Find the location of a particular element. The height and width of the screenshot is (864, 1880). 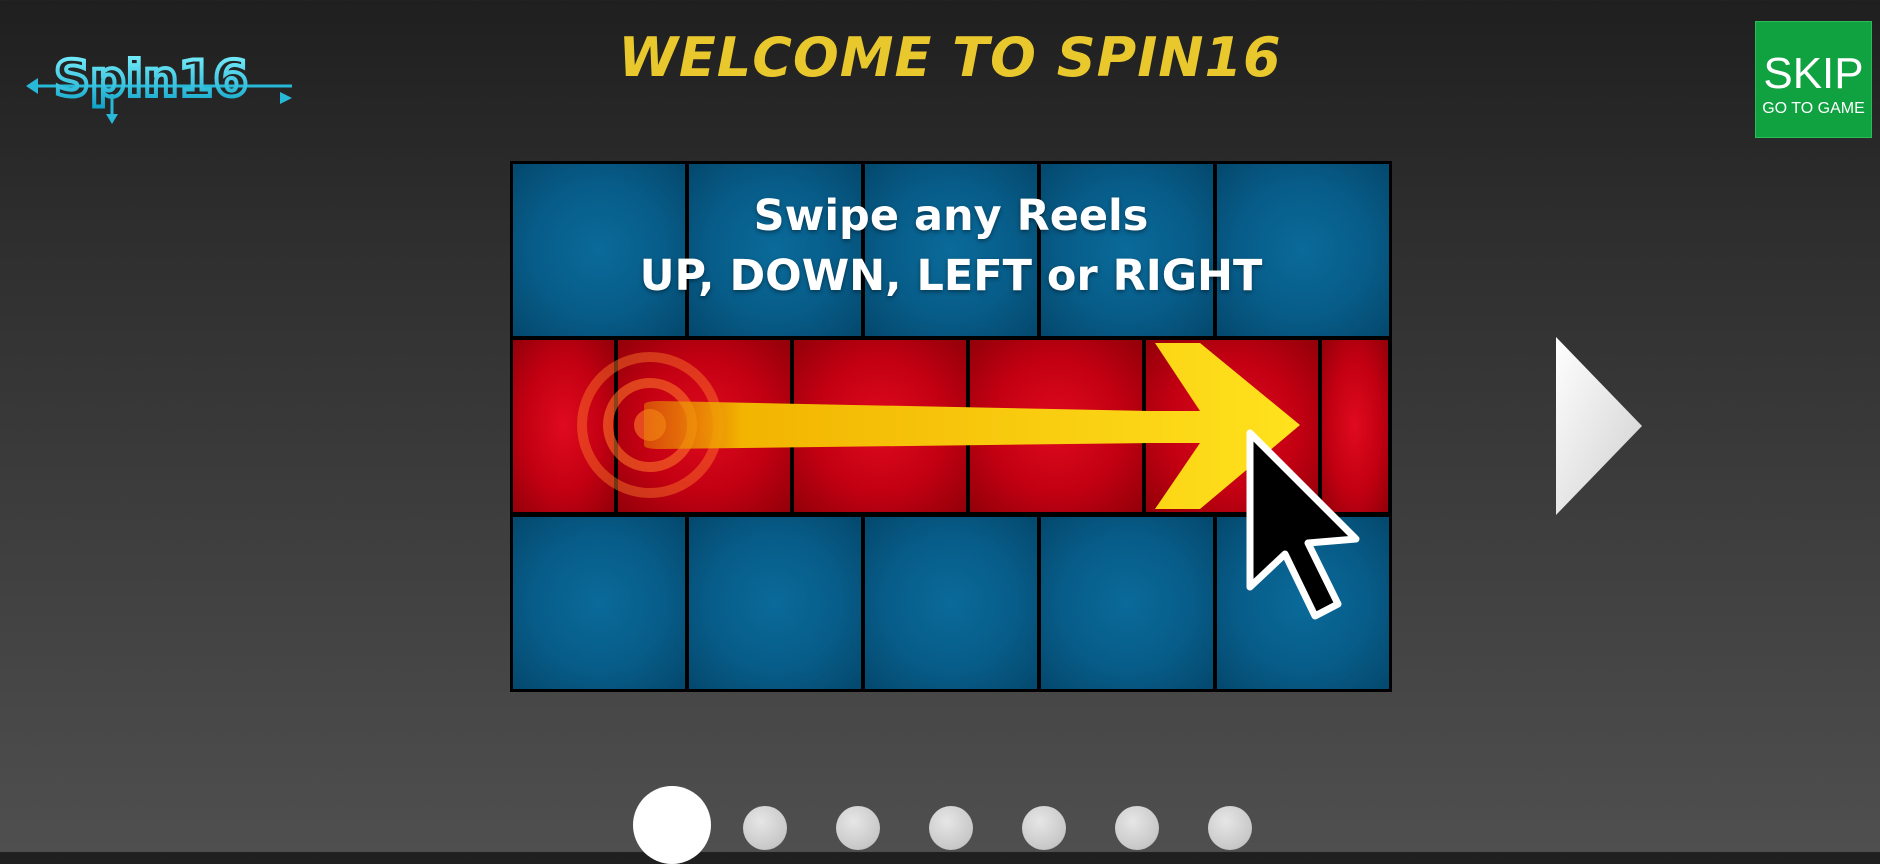

reel-row-bottom is located at coordinates (951, 603).